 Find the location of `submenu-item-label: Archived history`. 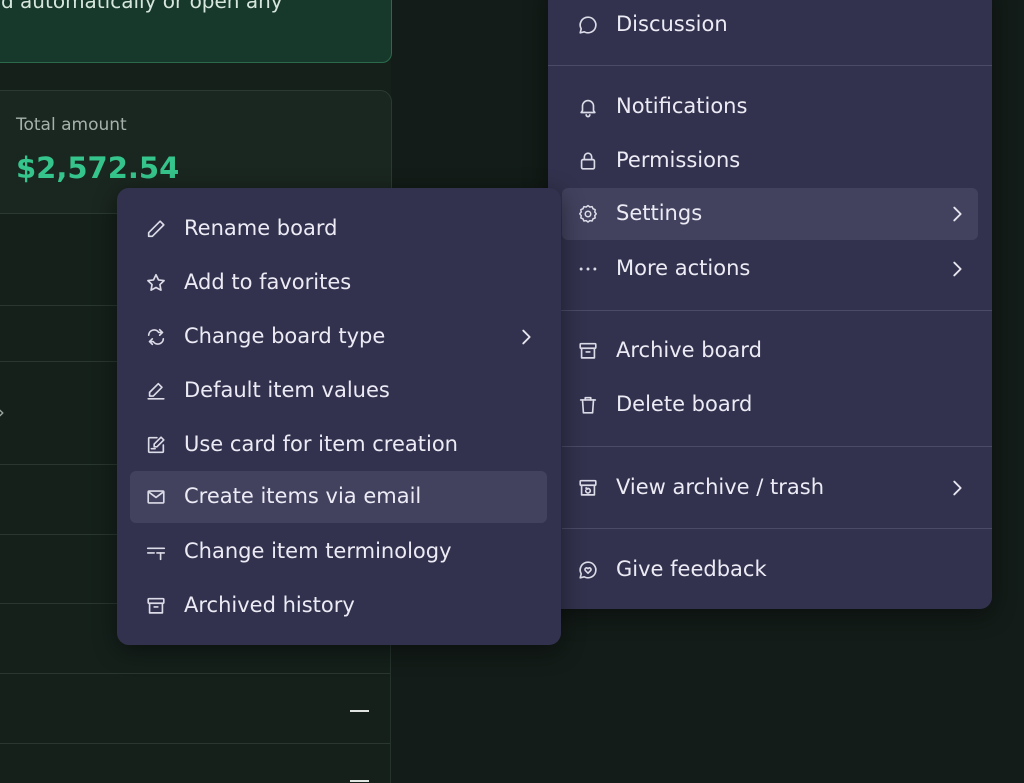

submenu-item-label: Archived history is located at coordinates (269, 605).